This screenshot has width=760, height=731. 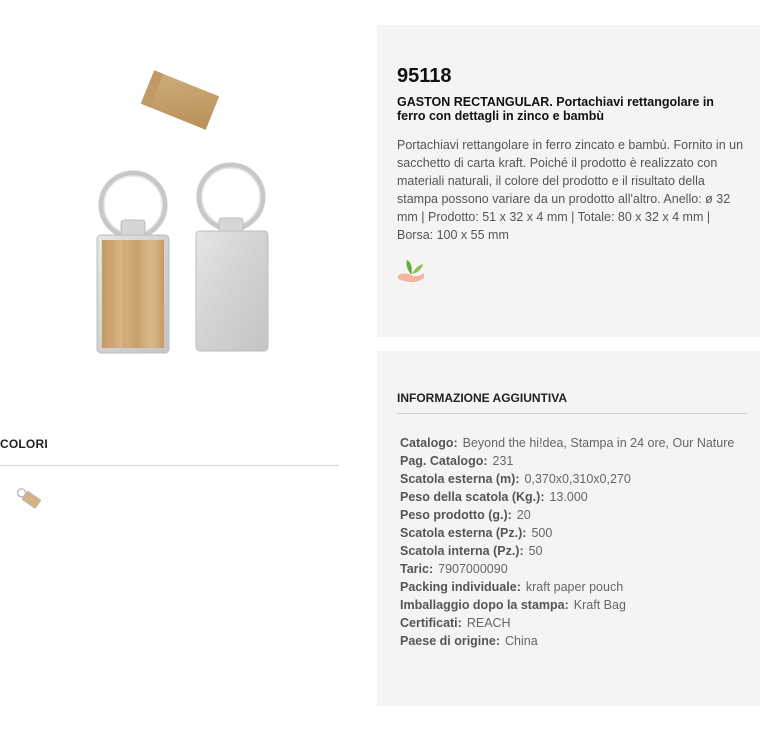 What do you see at coordinates (411, 269) in the screenshot?
I see `leaf-hand-icon` at bounding box center [411, 269].